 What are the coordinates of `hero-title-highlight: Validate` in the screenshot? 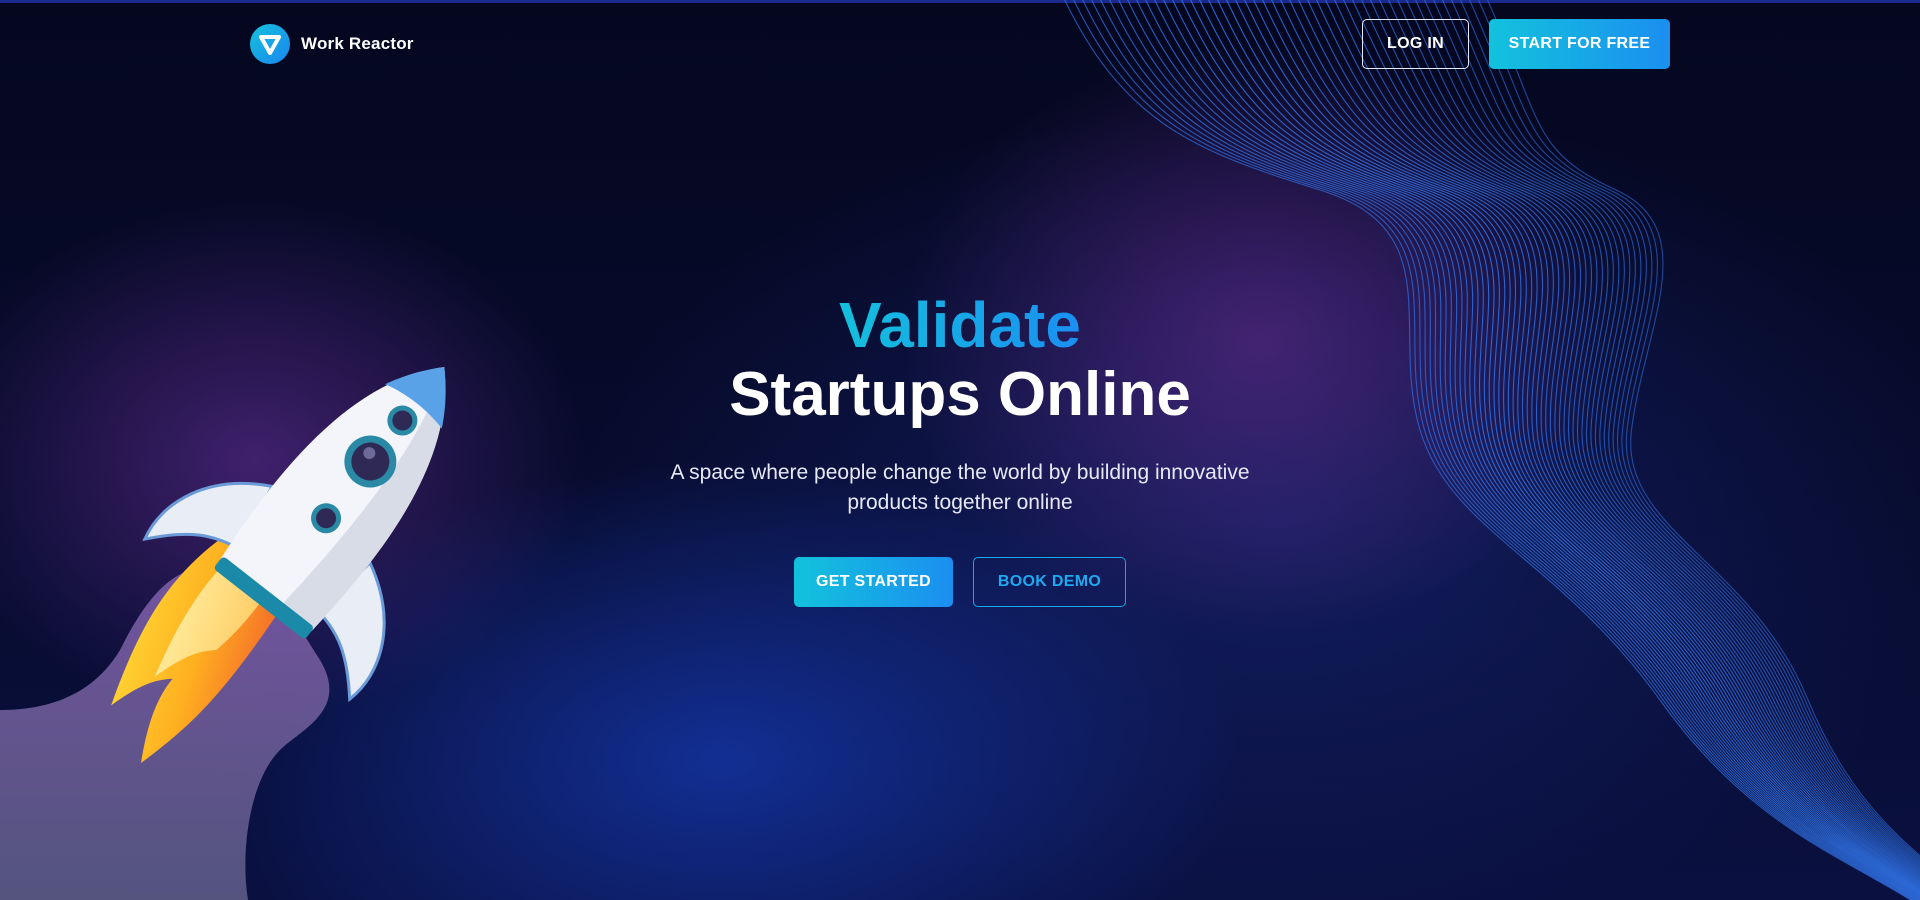 It's located at (960, 325).